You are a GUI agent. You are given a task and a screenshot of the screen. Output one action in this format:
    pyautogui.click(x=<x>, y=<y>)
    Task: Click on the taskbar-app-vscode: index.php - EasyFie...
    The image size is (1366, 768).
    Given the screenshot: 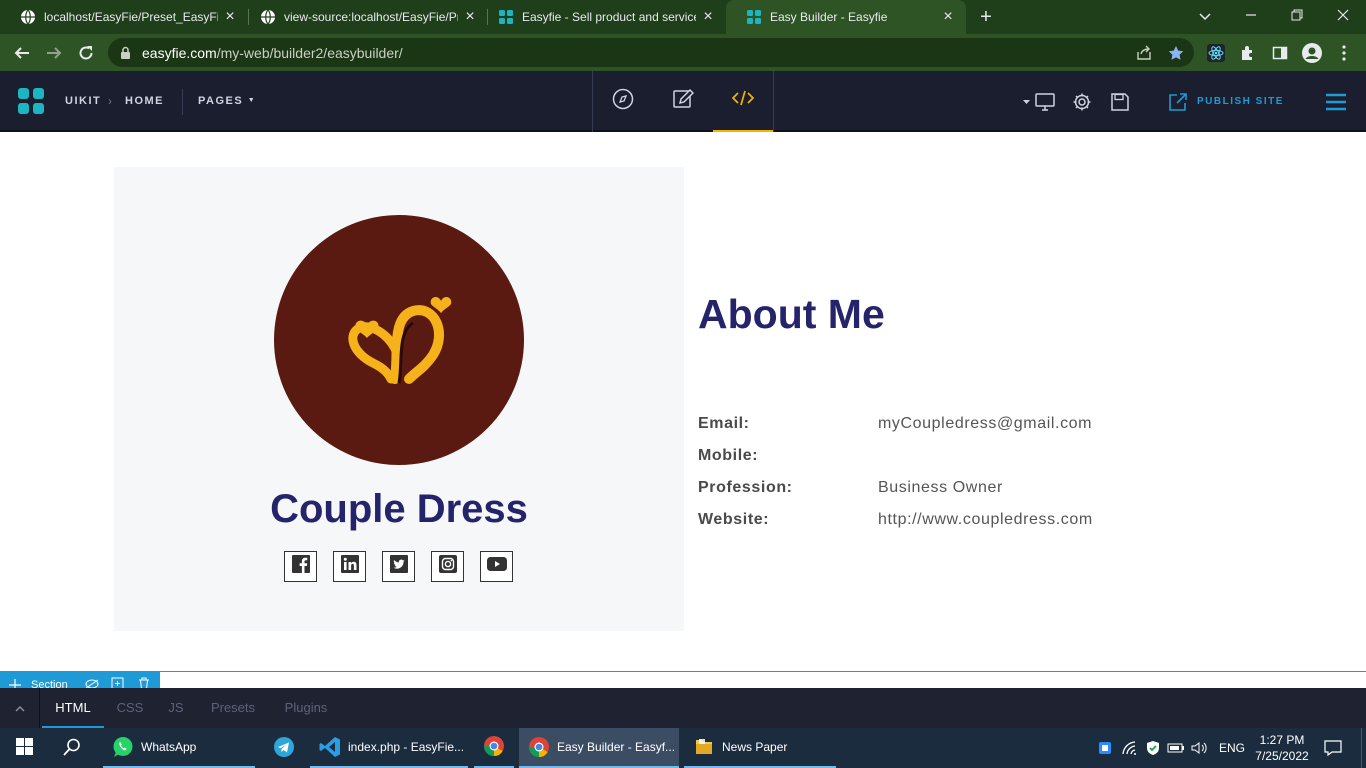 What is the action you would take?
    pyautogui.click(x=389, y=748)
    